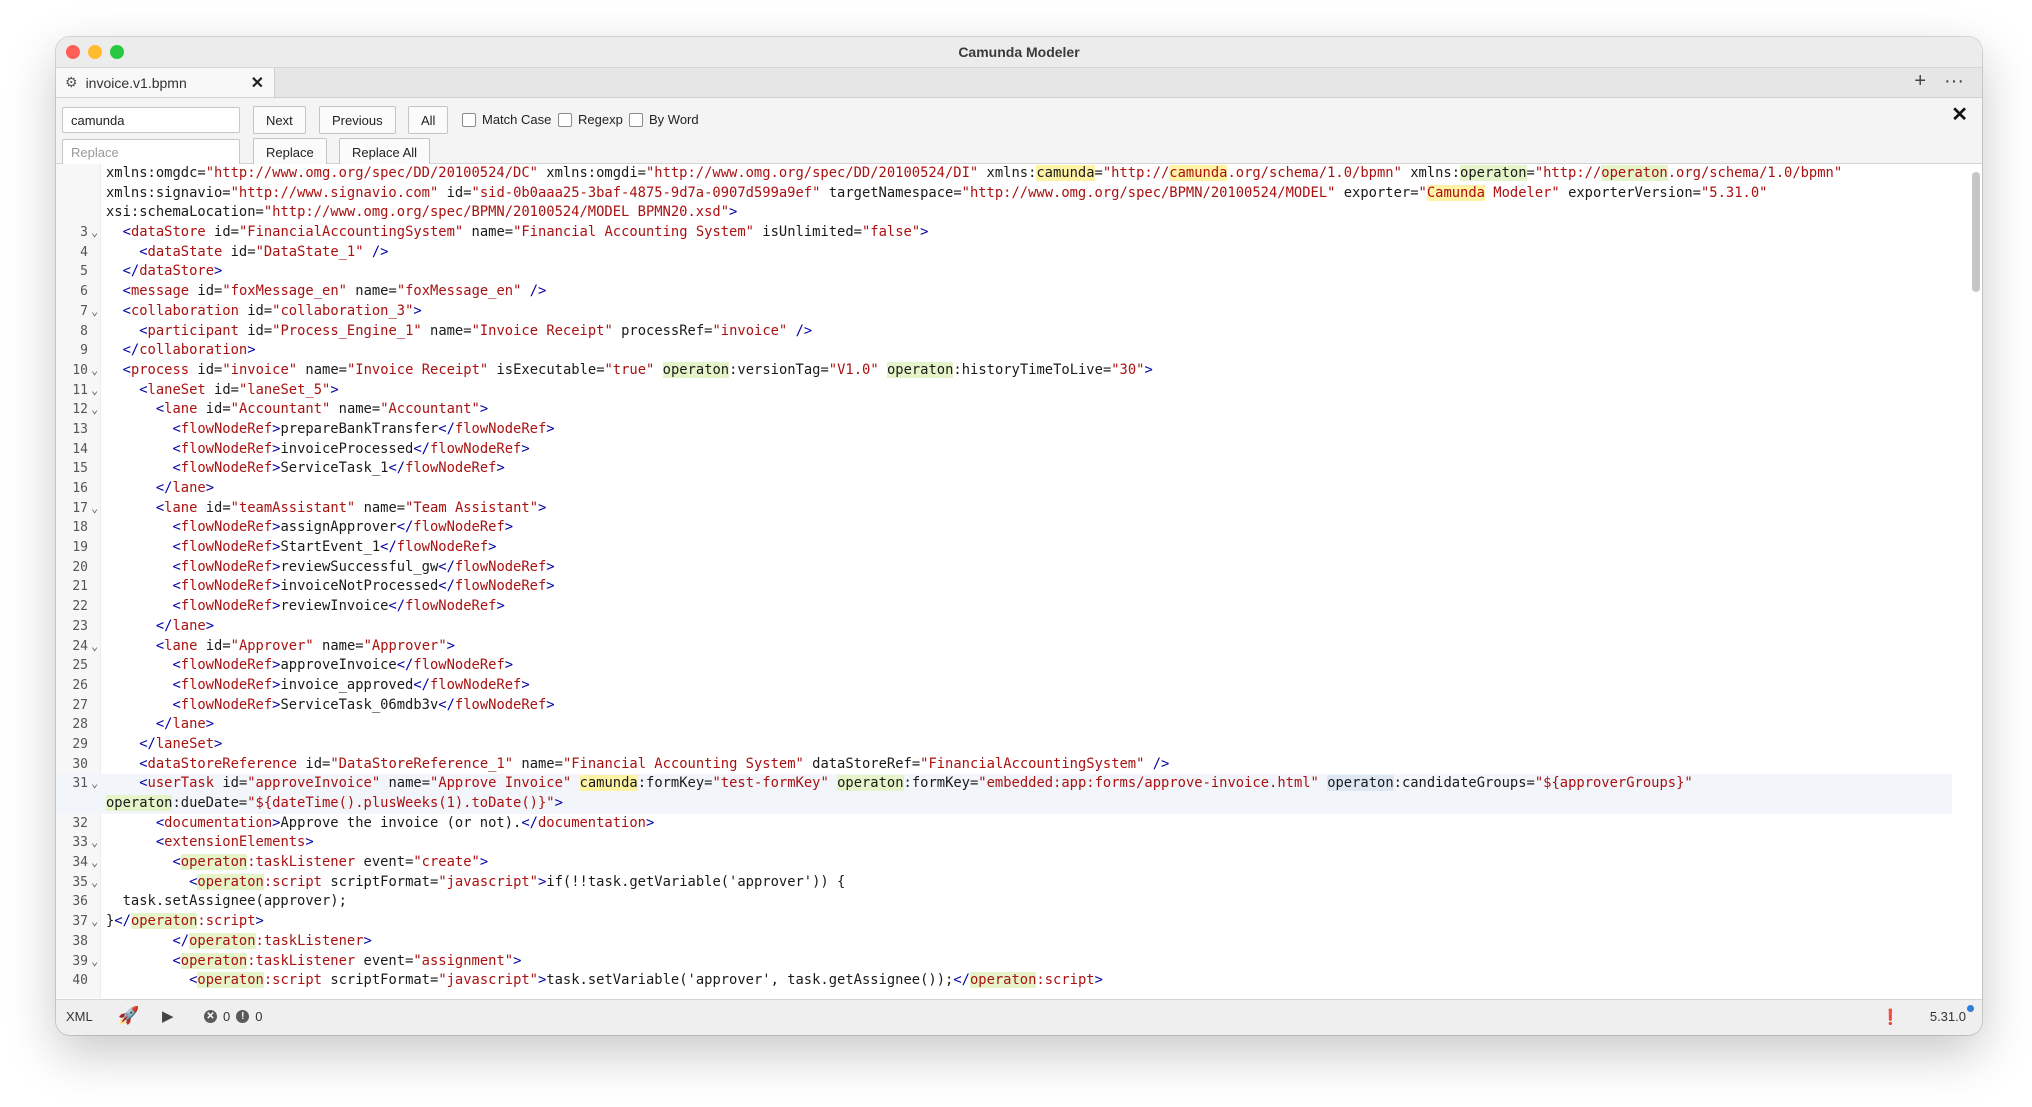 This screenshot has height=1107, width=2032. Describe the element at coordinates (80, 705) in the screenshot. I see `line-number: 27` at that location.